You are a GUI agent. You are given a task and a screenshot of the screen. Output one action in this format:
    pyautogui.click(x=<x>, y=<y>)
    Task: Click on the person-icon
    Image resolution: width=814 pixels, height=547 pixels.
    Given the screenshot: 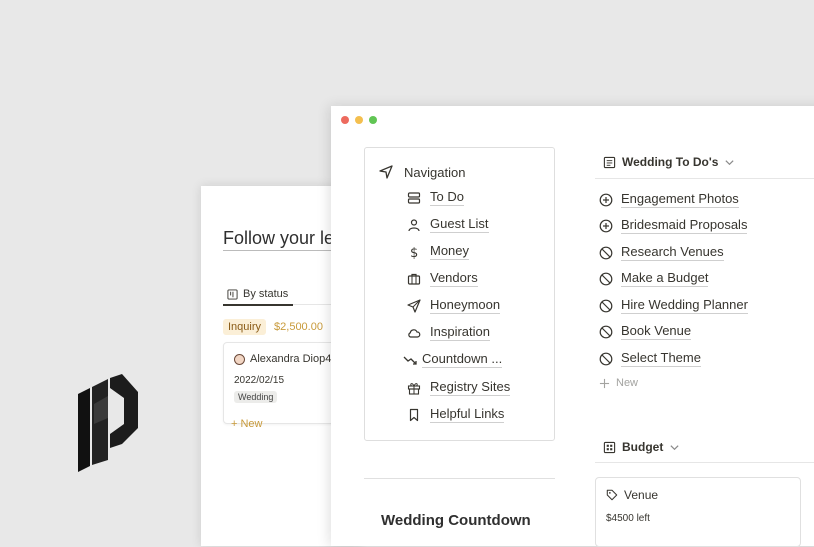 What is the action you would take?
    pyautogui.click(x=414, y=224)
    